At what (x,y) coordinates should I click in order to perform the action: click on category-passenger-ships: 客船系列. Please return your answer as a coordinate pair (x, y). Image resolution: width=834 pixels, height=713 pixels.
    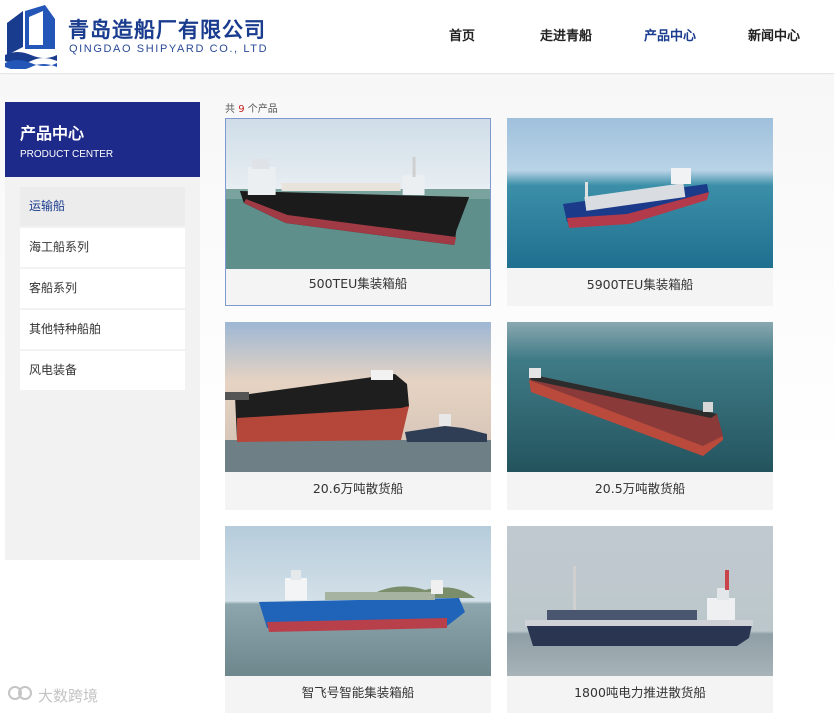
    Looking at the image, I should click on (102, 288).